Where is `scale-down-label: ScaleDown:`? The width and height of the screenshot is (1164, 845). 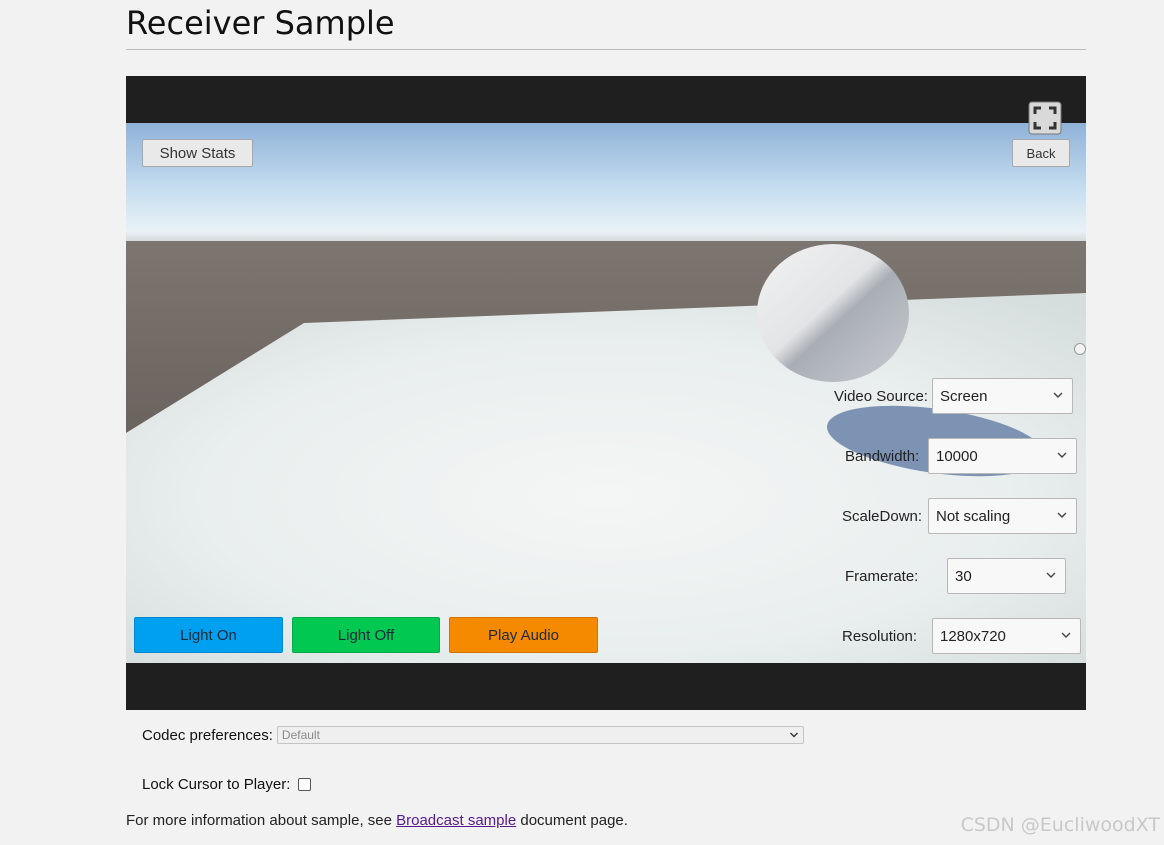
scale-down-label: ScaleDown: is located at coordinates (882, 516).